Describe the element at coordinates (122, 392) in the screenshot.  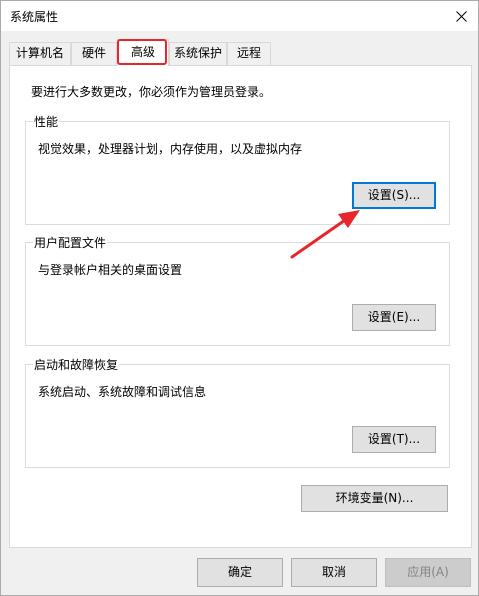
I see `startup-recovery-description: 系统启动、系统故障和调试信息` at that location.